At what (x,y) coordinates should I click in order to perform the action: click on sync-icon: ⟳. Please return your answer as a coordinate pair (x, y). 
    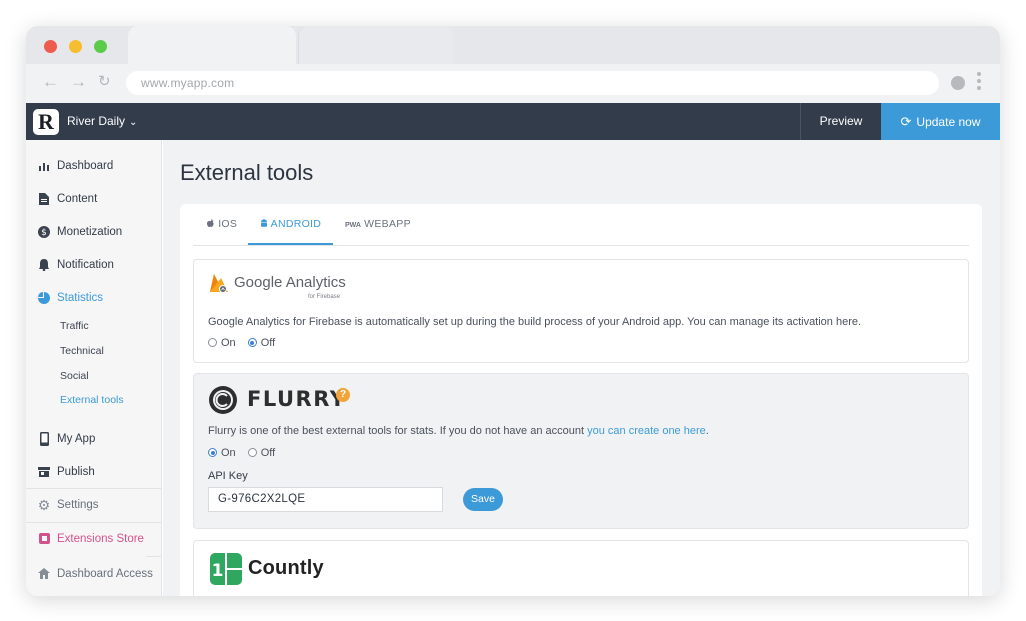
    Looking at the image, I should click on (906, 121).